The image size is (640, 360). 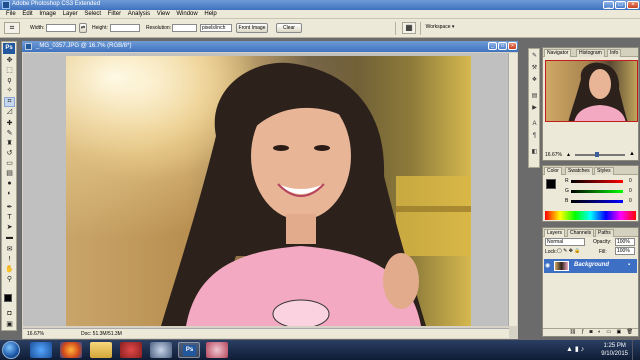 What do you see at coordinates (9, 144) in the screenshot?
I see `clone-stamp-tool-icon: ♜` at bounding box center [9, 144].